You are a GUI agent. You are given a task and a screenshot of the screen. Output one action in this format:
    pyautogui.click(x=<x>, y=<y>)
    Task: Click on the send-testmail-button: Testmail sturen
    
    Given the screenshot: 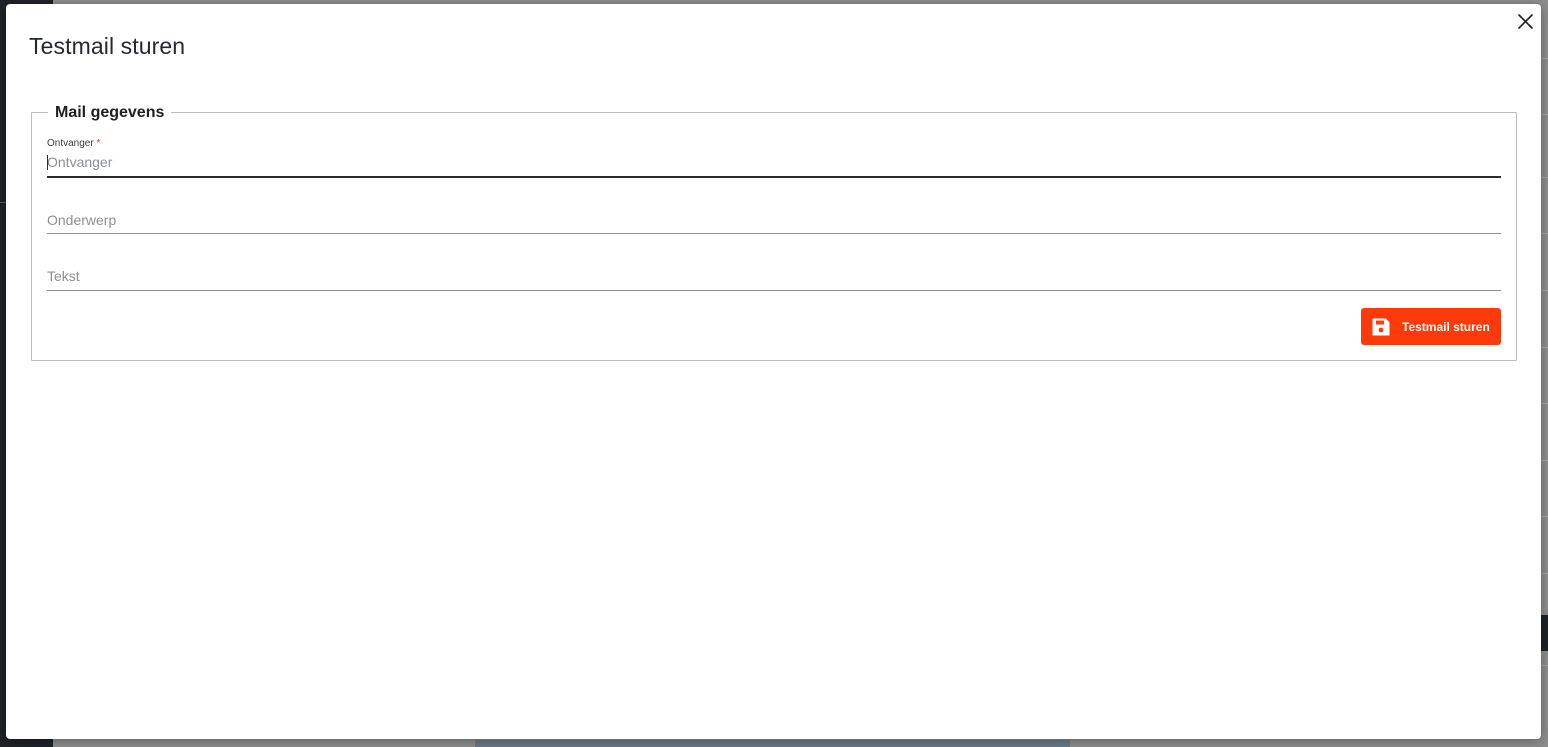 What is the action you would take?
    pyautogui.click(x=1431, y=326)
    